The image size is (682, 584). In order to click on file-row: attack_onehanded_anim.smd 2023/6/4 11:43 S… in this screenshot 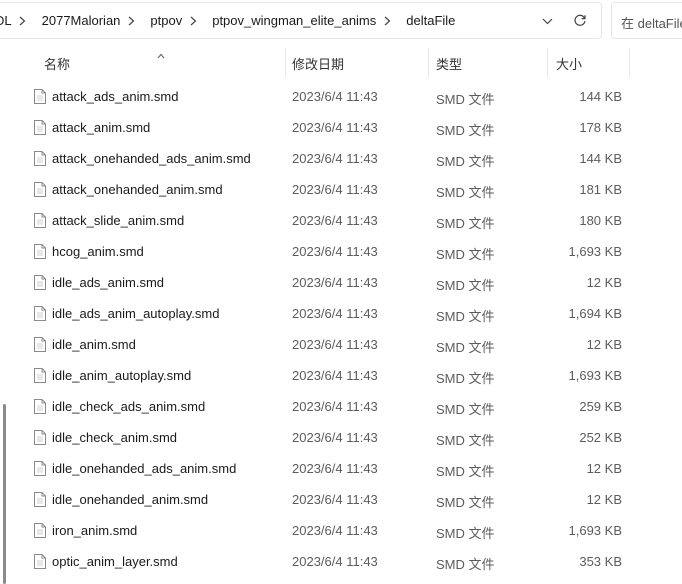, I will do `click(341, 189)`.